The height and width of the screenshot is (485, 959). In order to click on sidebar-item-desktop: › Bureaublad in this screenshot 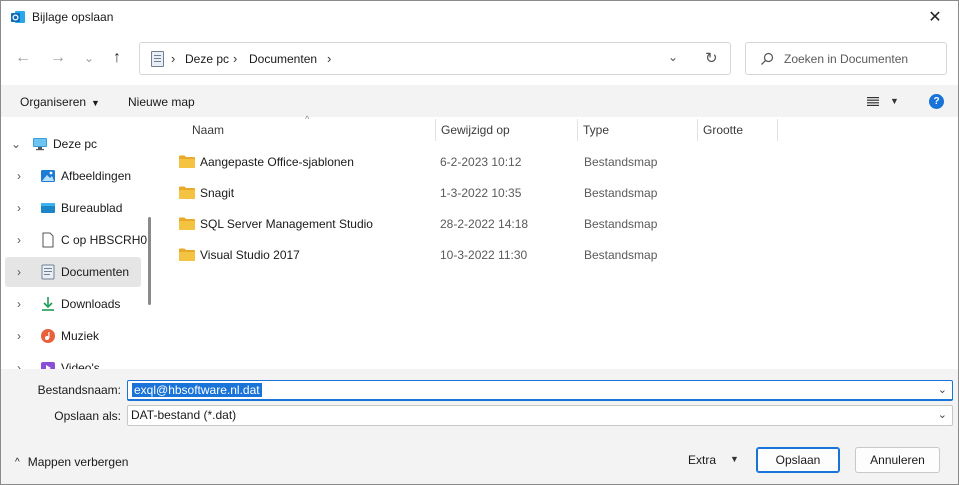, I will do `click(73, 208)`.